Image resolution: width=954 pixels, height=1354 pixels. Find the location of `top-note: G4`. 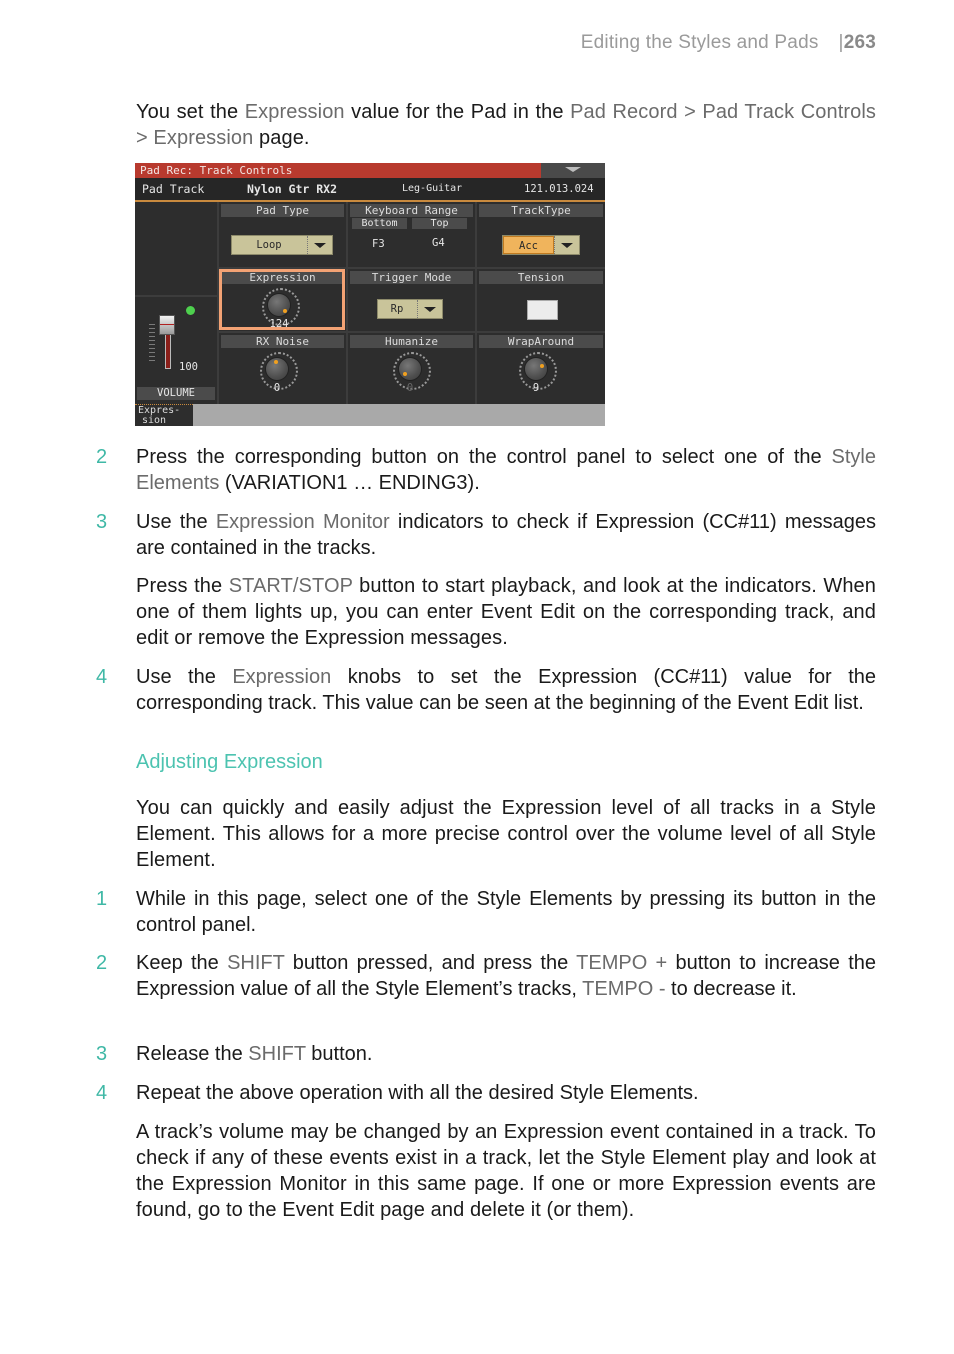

top-note: G4 is located at coordinates (438, 243).